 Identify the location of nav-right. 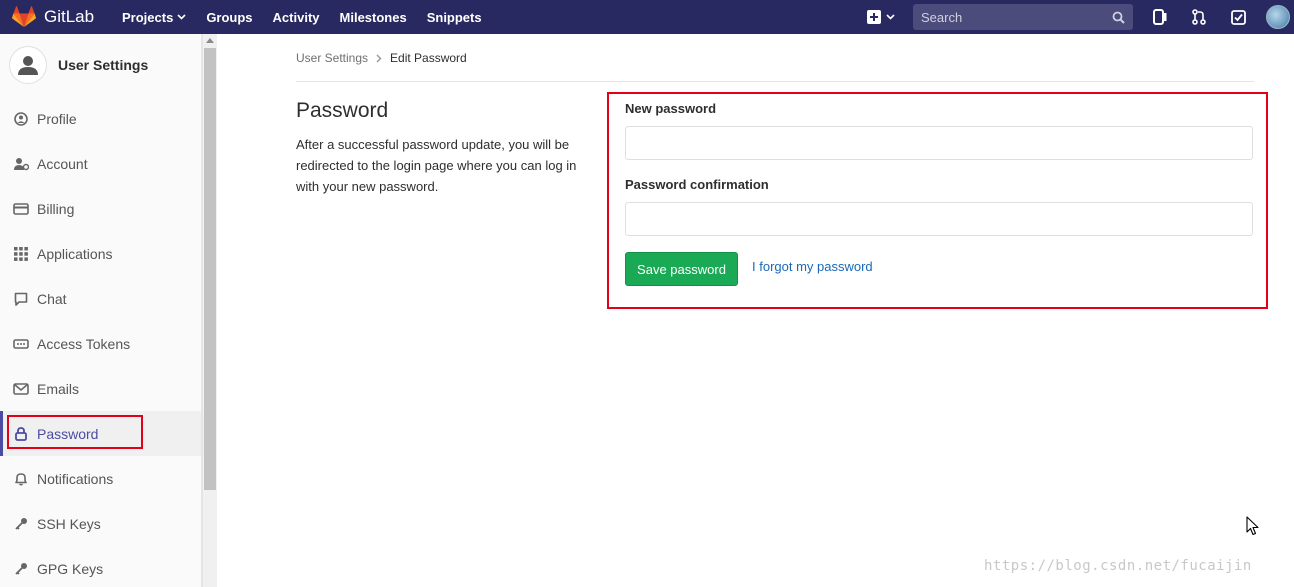
(1080, 17).